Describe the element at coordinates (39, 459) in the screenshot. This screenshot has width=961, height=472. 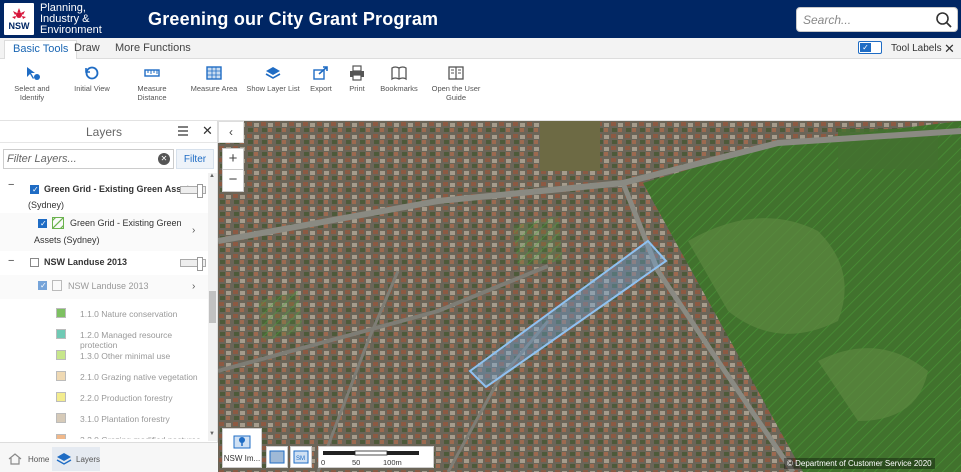
I see `tab-home-label: Home` at that location.